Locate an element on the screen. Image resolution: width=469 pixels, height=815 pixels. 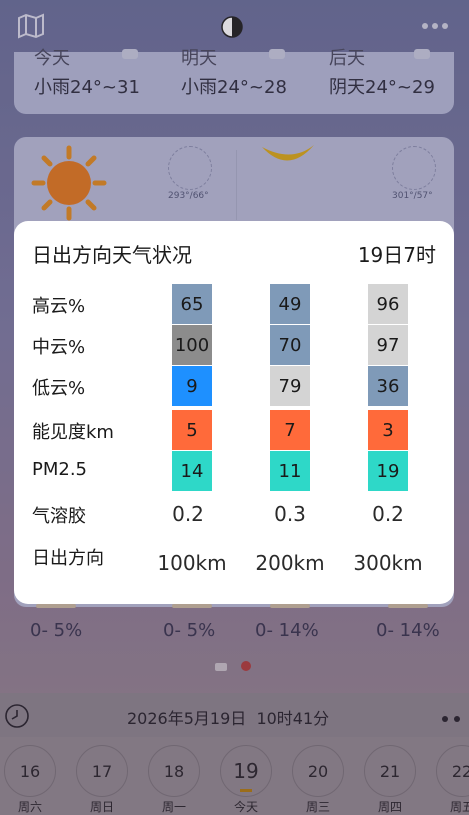
aerosol-label: 气溶胶 is located at coordinates (59, 516).